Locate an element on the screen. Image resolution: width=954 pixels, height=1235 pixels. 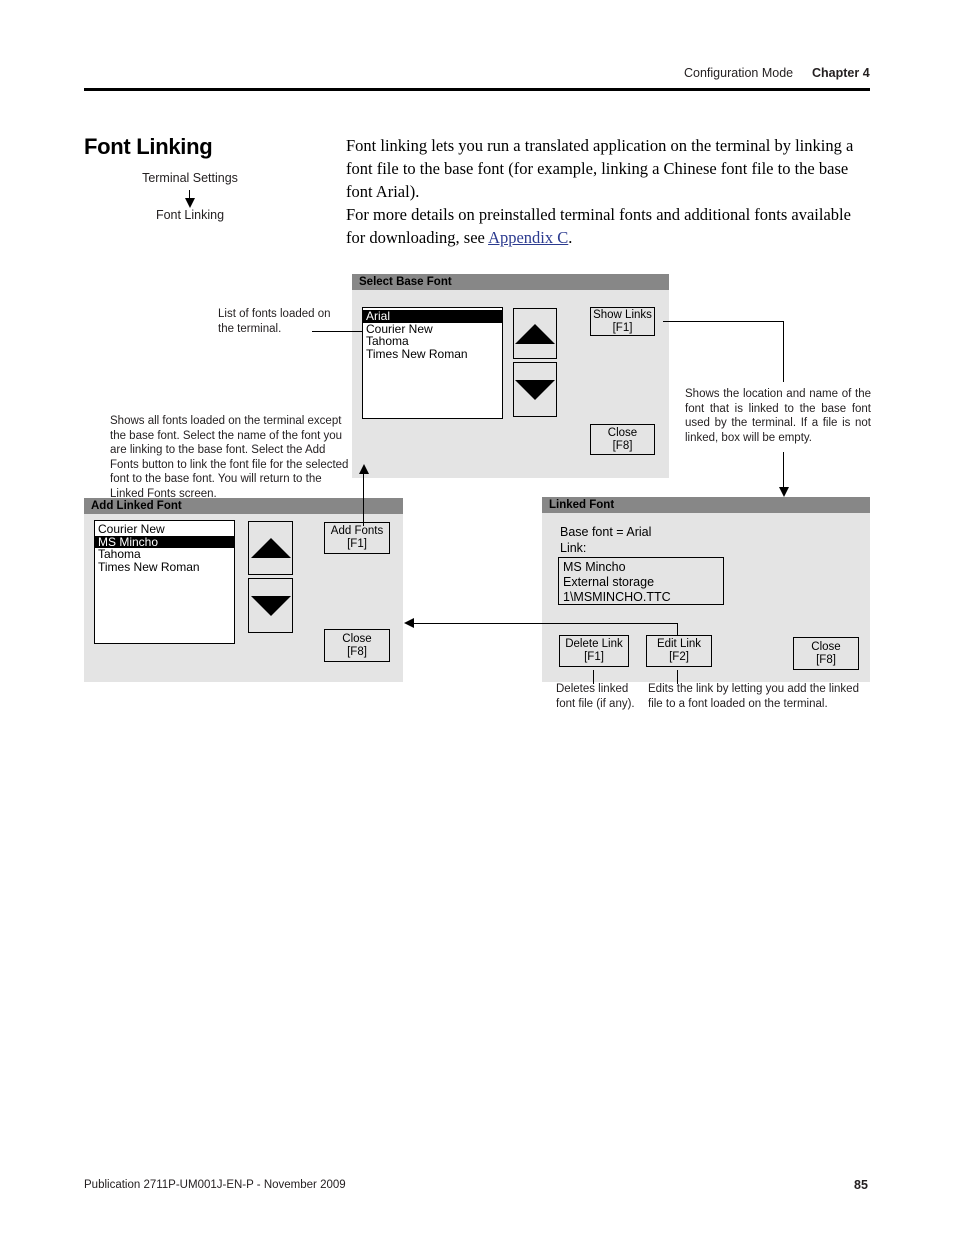
page-title: Font Linking is located at coordinates (148, 146).